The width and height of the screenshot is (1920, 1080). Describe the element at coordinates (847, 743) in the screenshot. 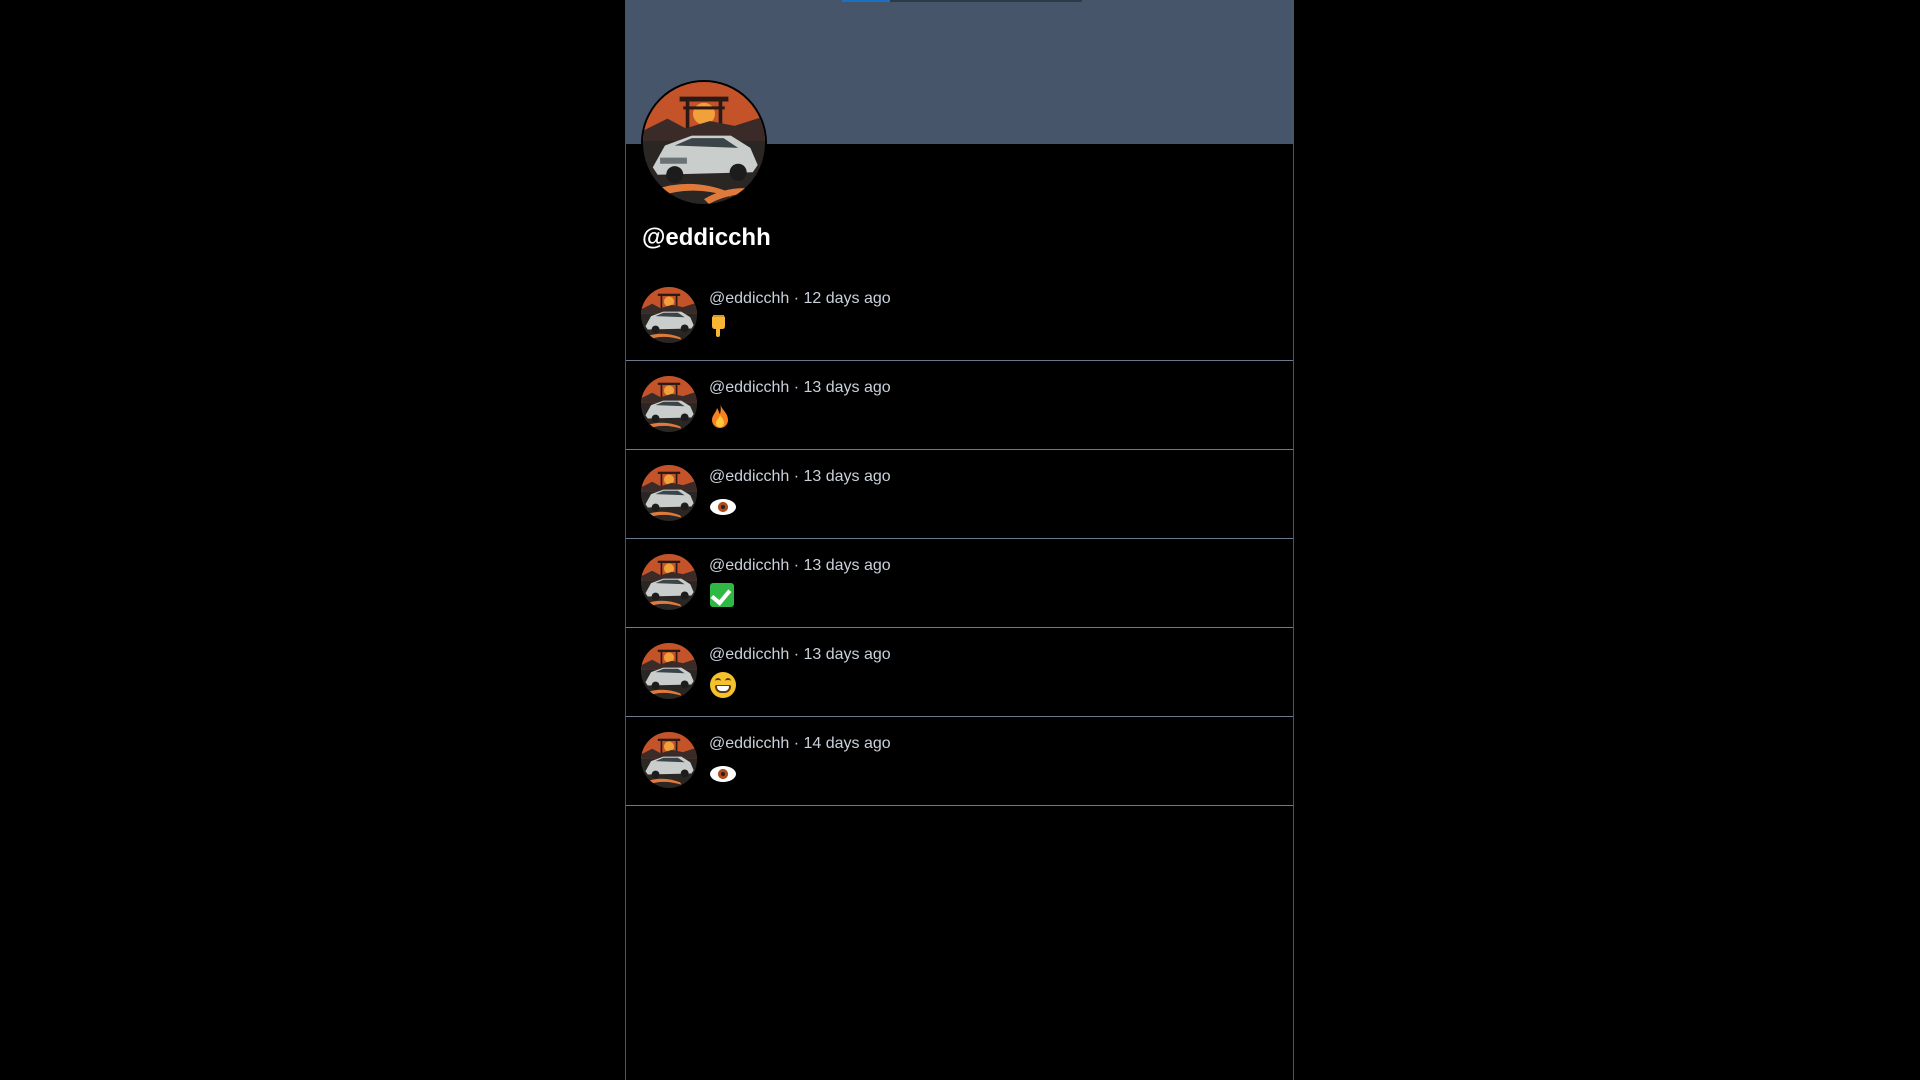

I see `post-timestamp: 14 days ago` at that location.